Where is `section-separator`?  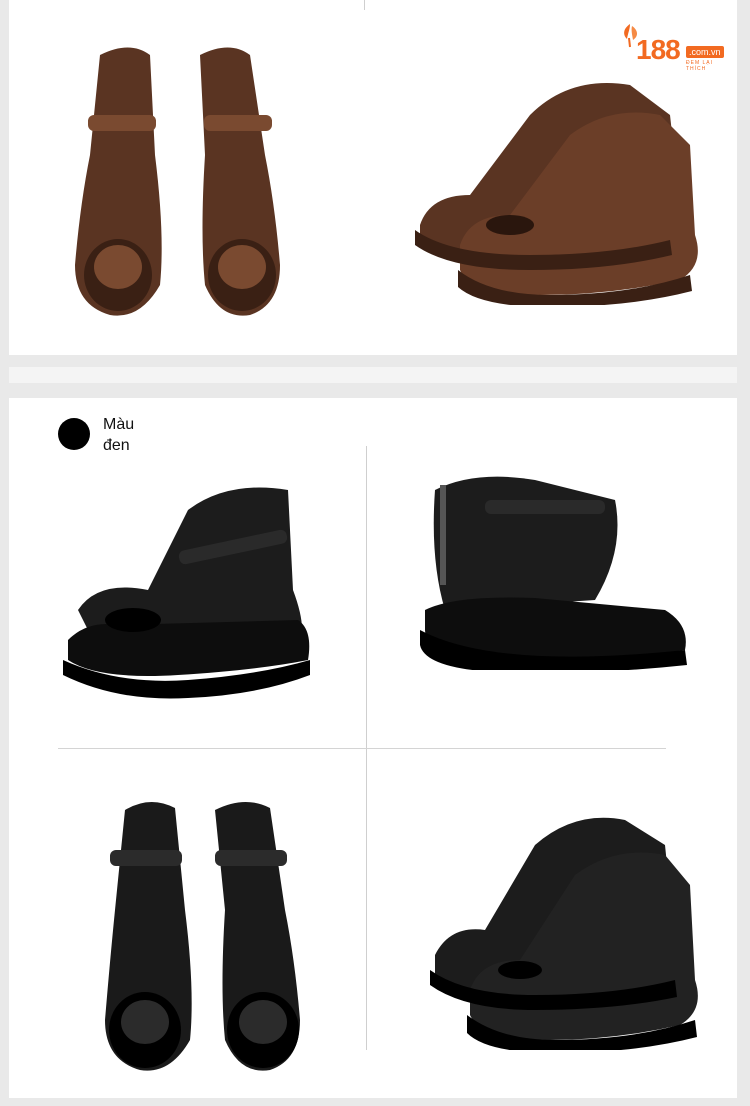
section-separator is located at coordinates (373, 375).